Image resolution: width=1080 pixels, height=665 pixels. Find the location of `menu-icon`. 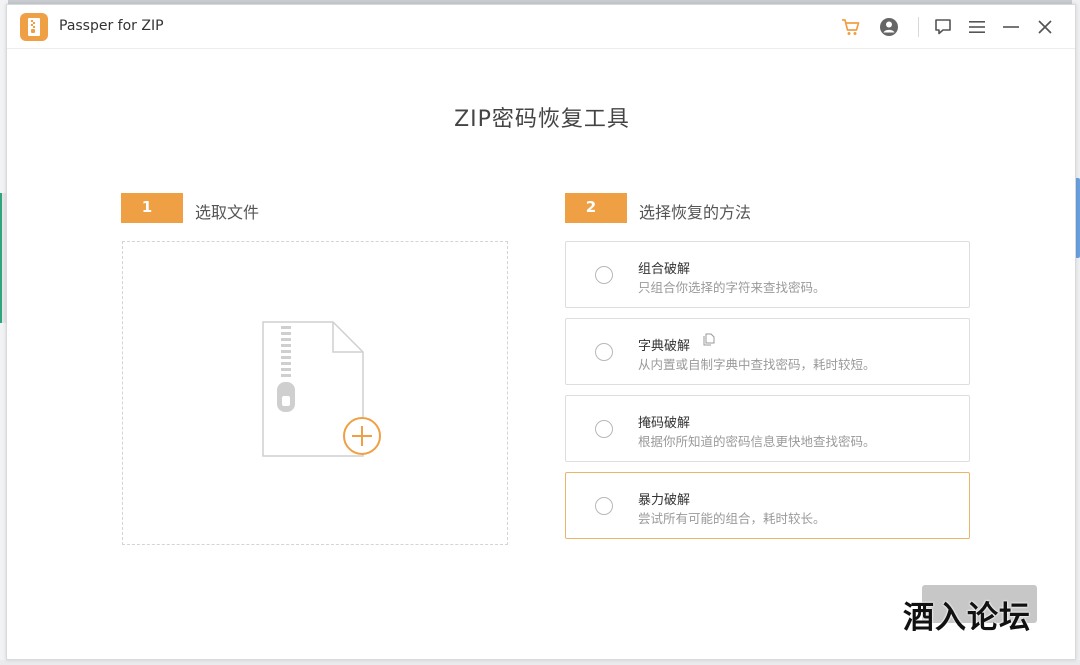

menu-icon is located at coordinates (977, 27).